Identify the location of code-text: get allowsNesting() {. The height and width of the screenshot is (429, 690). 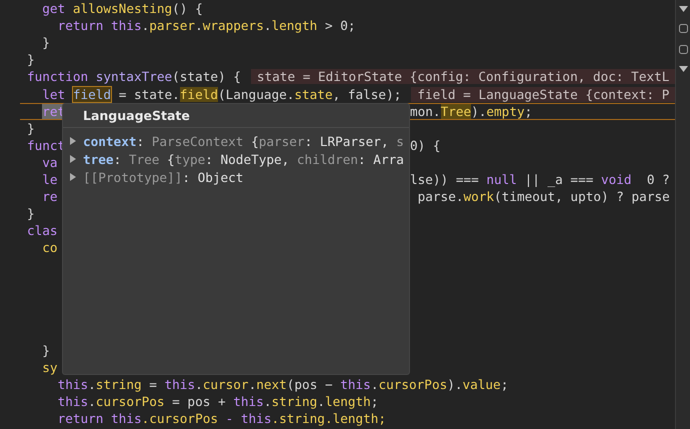
(122, 8).